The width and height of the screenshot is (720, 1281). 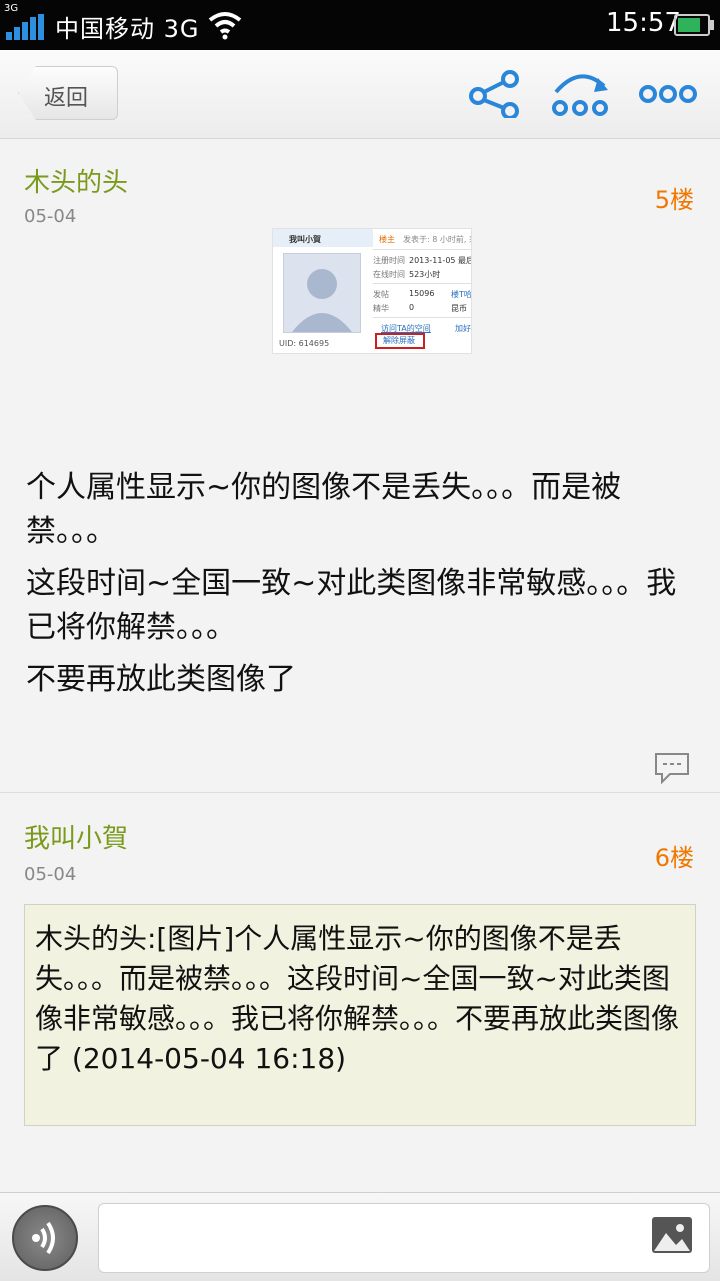 What do you see at coordinates (360, 792) in the screenshot?
I see `post-divider` at bounding box center [360, 792].